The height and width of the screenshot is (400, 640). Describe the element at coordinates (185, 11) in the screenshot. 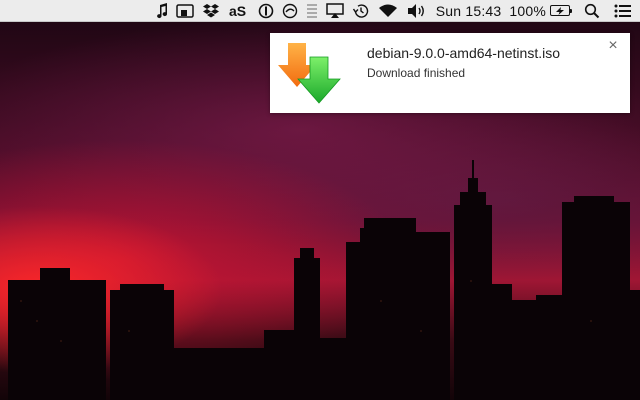

I see `screen-mirroring-icon` at that location.